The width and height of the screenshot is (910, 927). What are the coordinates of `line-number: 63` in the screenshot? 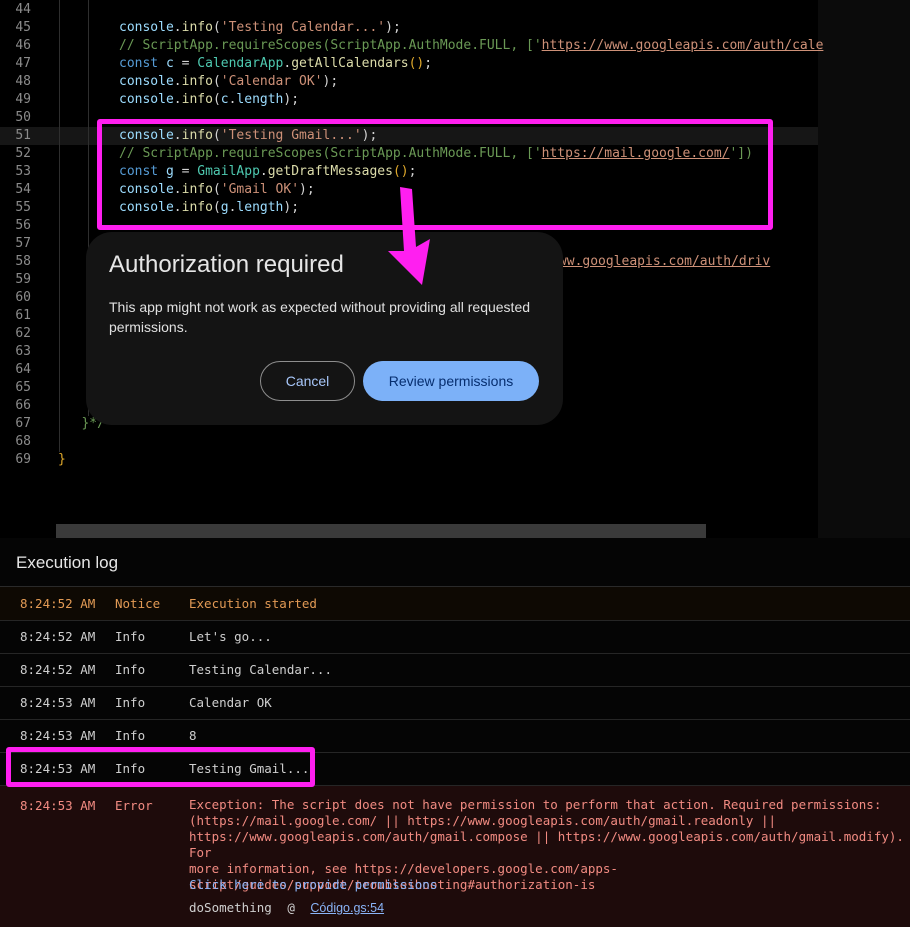 It's located at (23, 351).